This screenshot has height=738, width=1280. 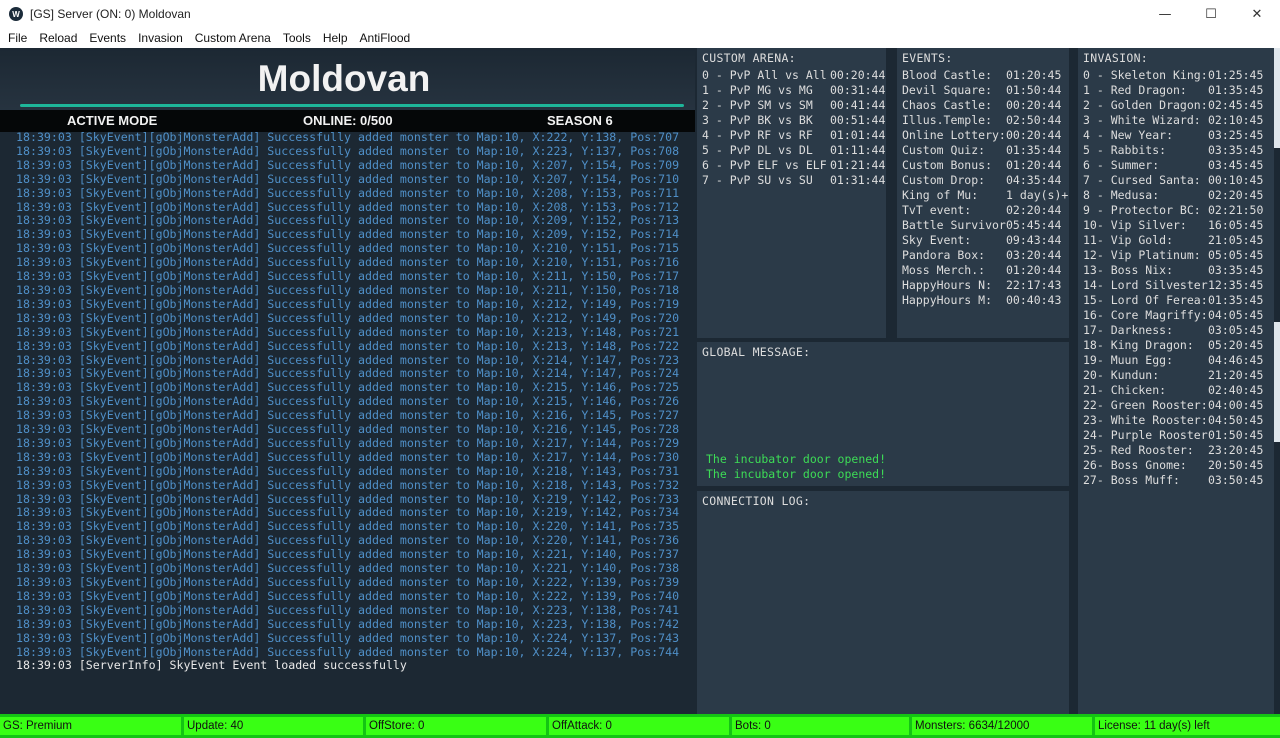 I want to click on arena-time: 00:41:44, so click(x=858, y=105).